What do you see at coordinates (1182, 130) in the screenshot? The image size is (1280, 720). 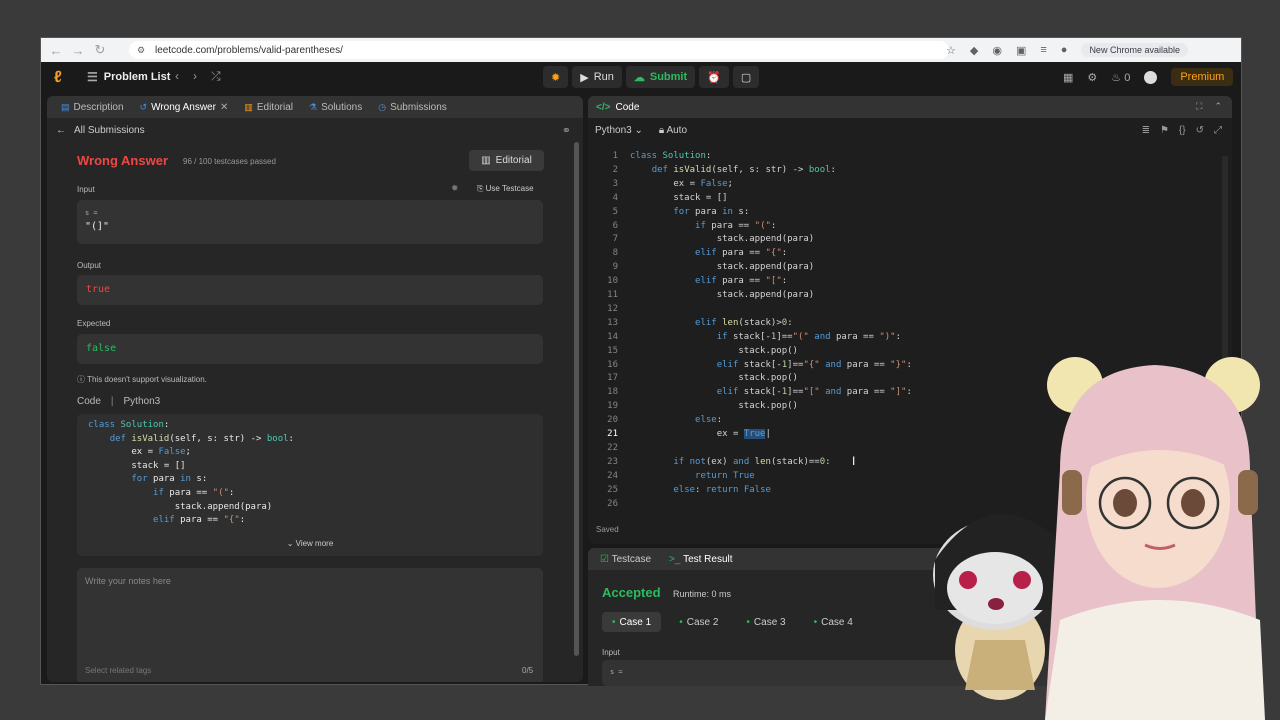 I see `braces-icon: {}` at bounding box center [1182, 130].